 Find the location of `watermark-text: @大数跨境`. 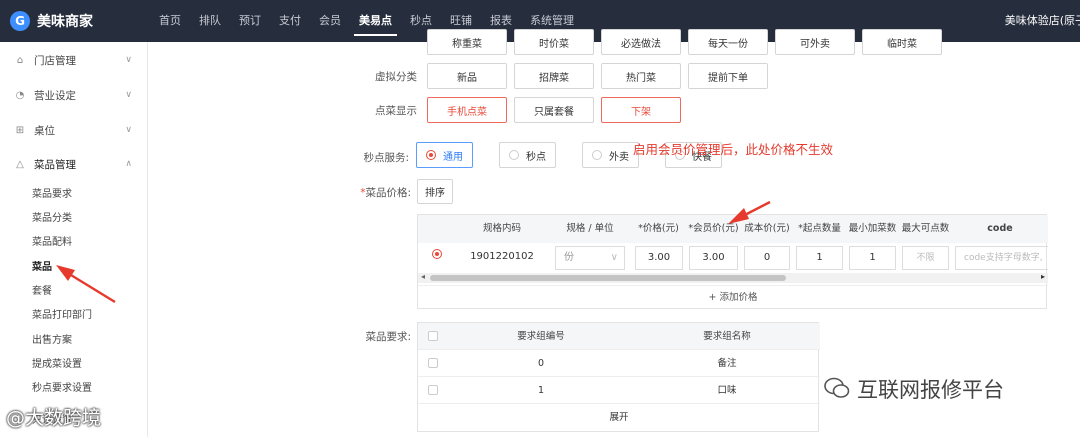

watermark-text: @大数跨境 is located at coordinates (54, 418).